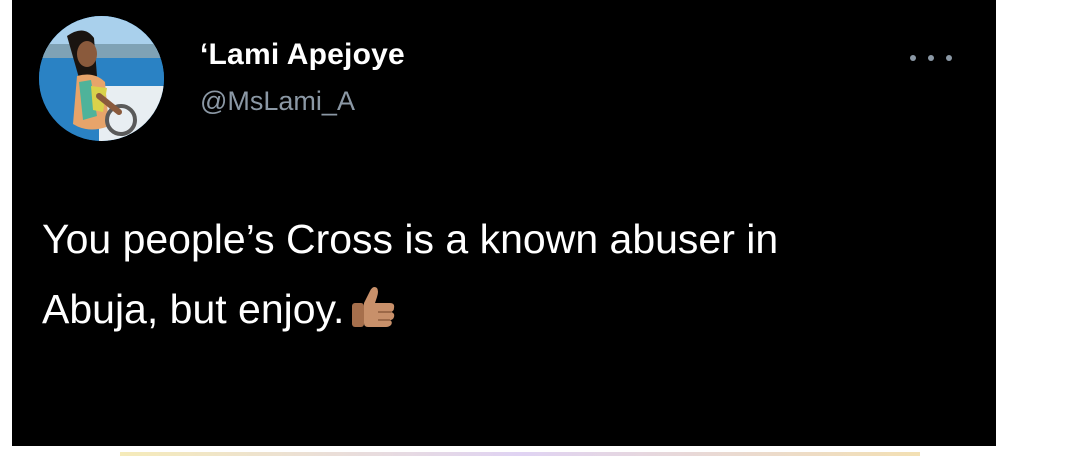  What do you see at coordinates (410, 239) in the screenshot?
I see `tweet-text-line-1: You people’s Cross is a known abuser in` at bounding box center [410, 239].